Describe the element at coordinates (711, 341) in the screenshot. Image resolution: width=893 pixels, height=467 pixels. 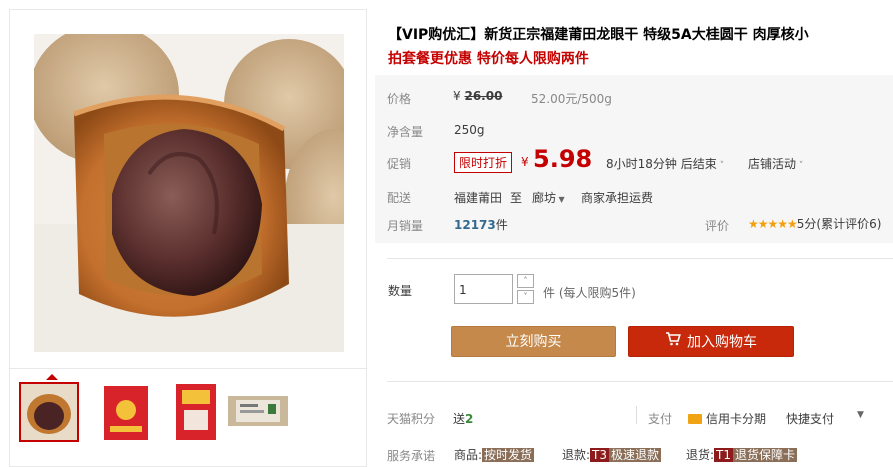
I see `add-to-cart-button: 加入购物车` at that location.